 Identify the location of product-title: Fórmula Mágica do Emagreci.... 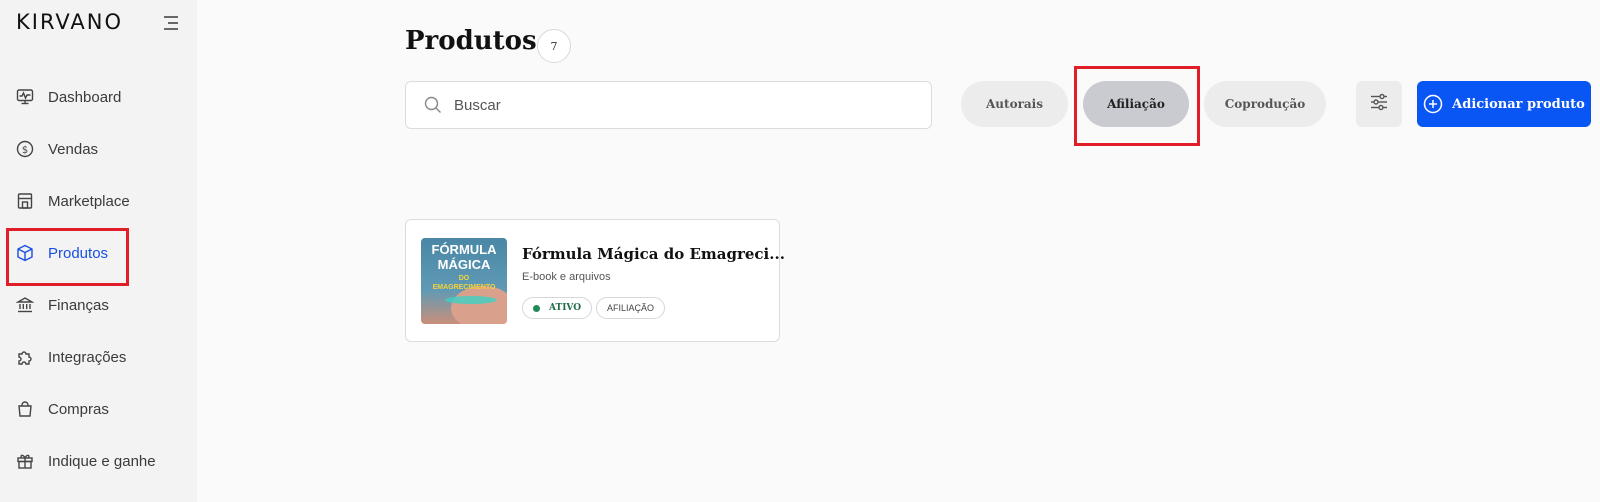
(653, 254).